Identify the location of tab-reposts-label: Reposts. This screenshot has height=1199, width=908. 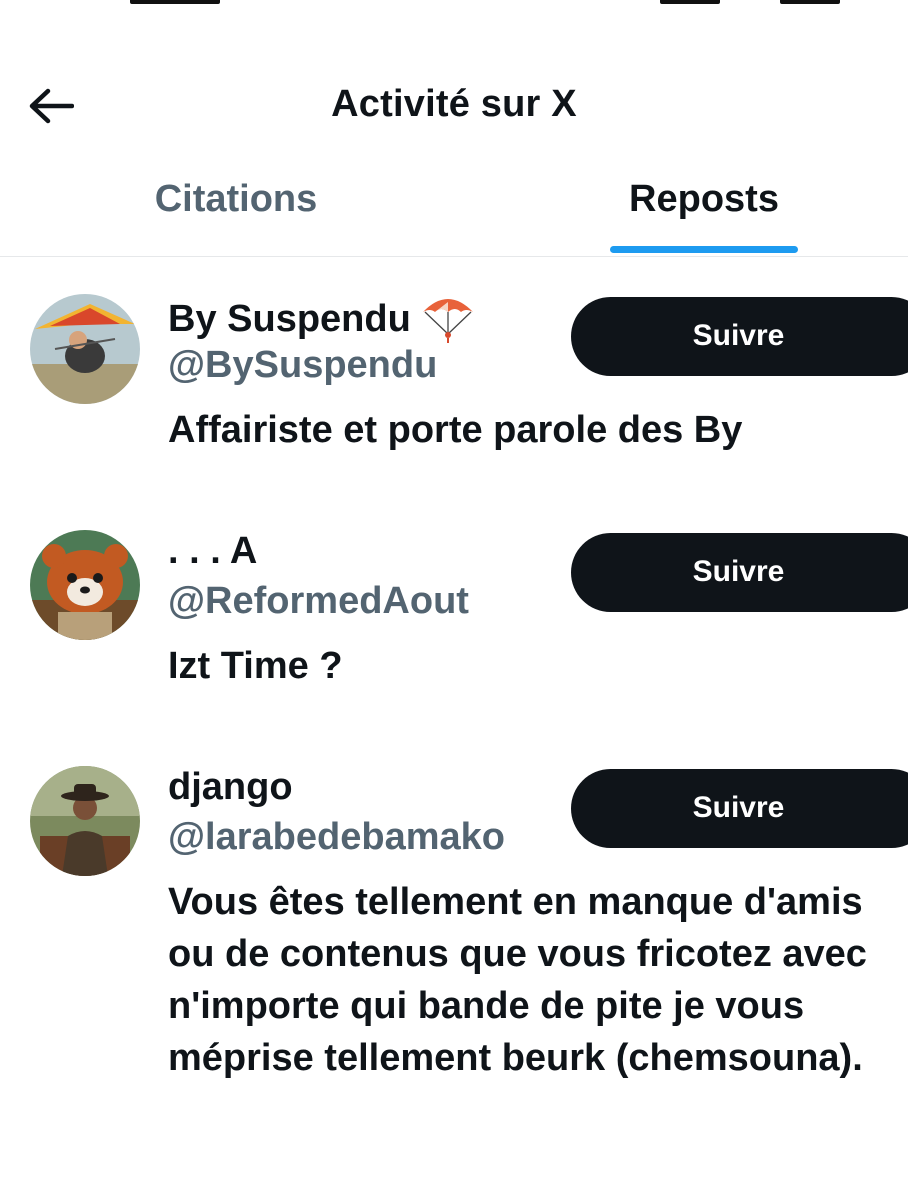
(704, 199).